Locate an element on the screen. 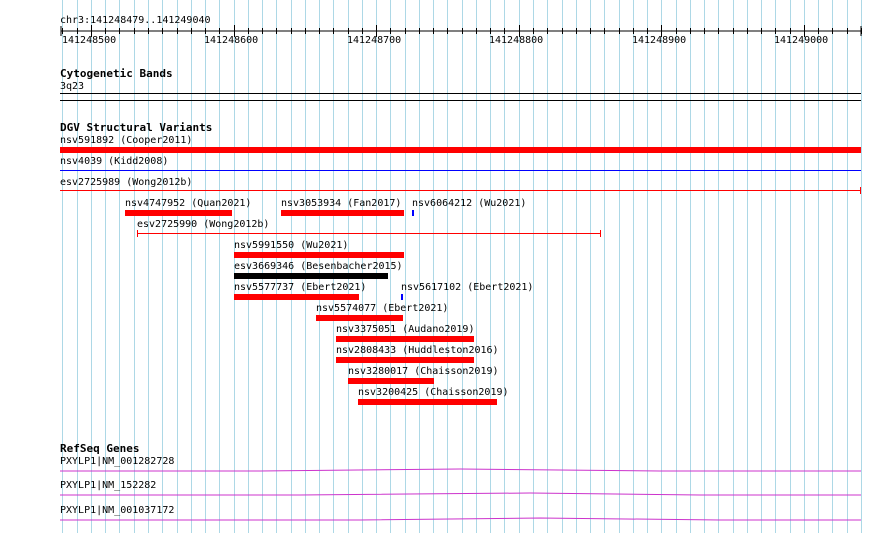 Image resolution: width=890 pixels, height=533 pixels. dgv-track-title: DGV Structural Variants is located at coordinates (136, 127).